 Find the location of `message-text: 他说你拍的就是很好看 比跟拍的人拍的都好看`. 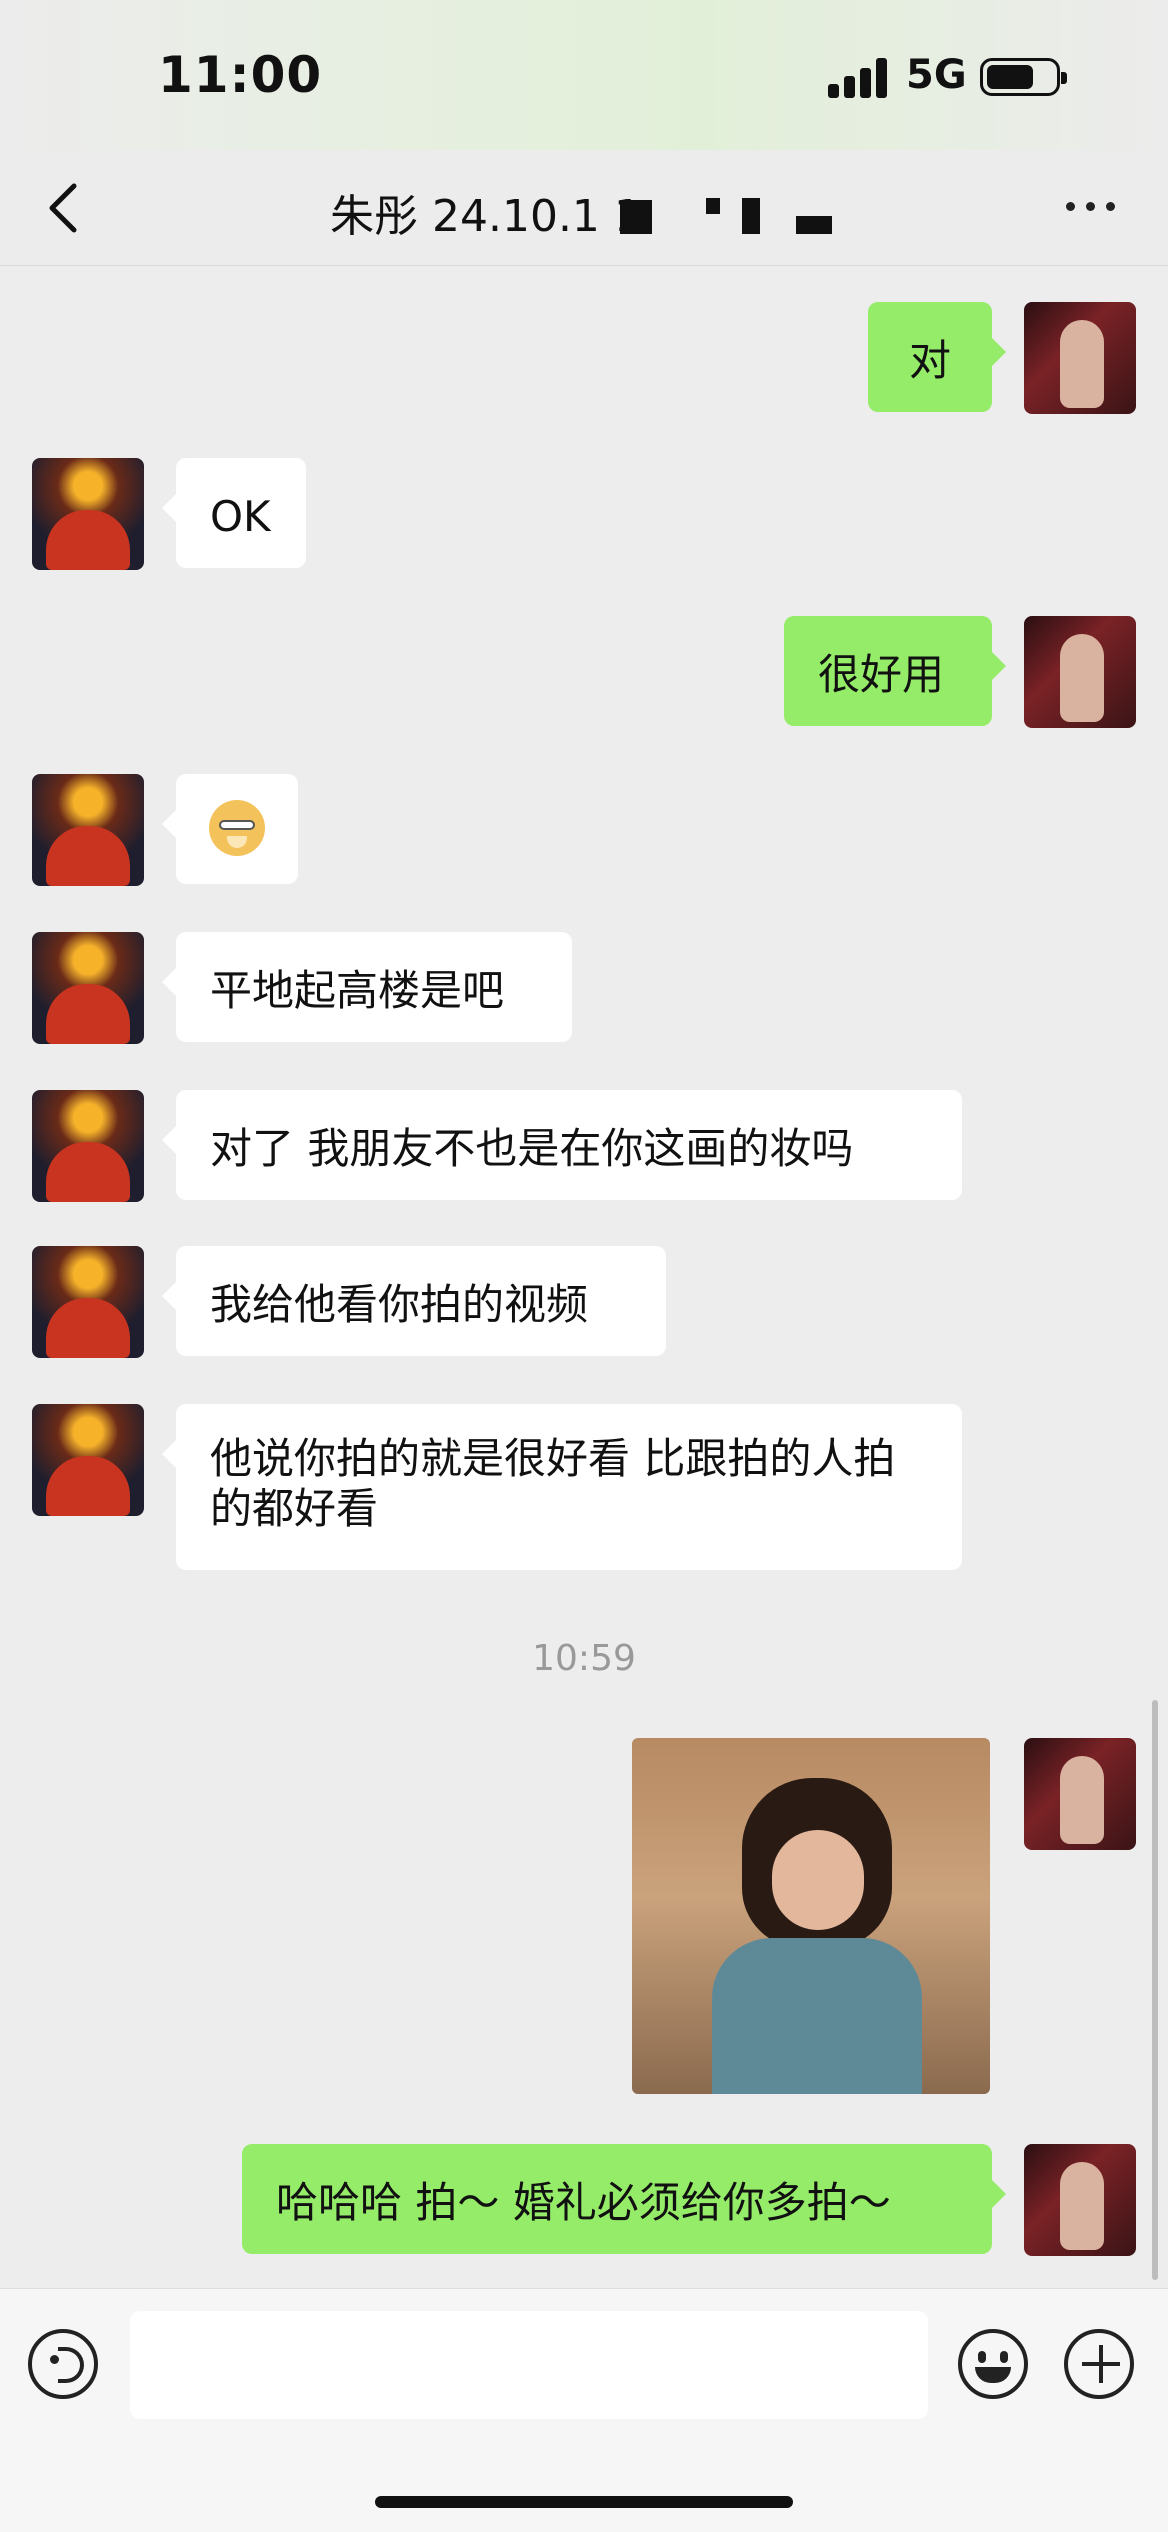

message-text: 他说你拍的就是很好看 比跟拍的人拍的都好看 is located at coordinates (553, 1483).